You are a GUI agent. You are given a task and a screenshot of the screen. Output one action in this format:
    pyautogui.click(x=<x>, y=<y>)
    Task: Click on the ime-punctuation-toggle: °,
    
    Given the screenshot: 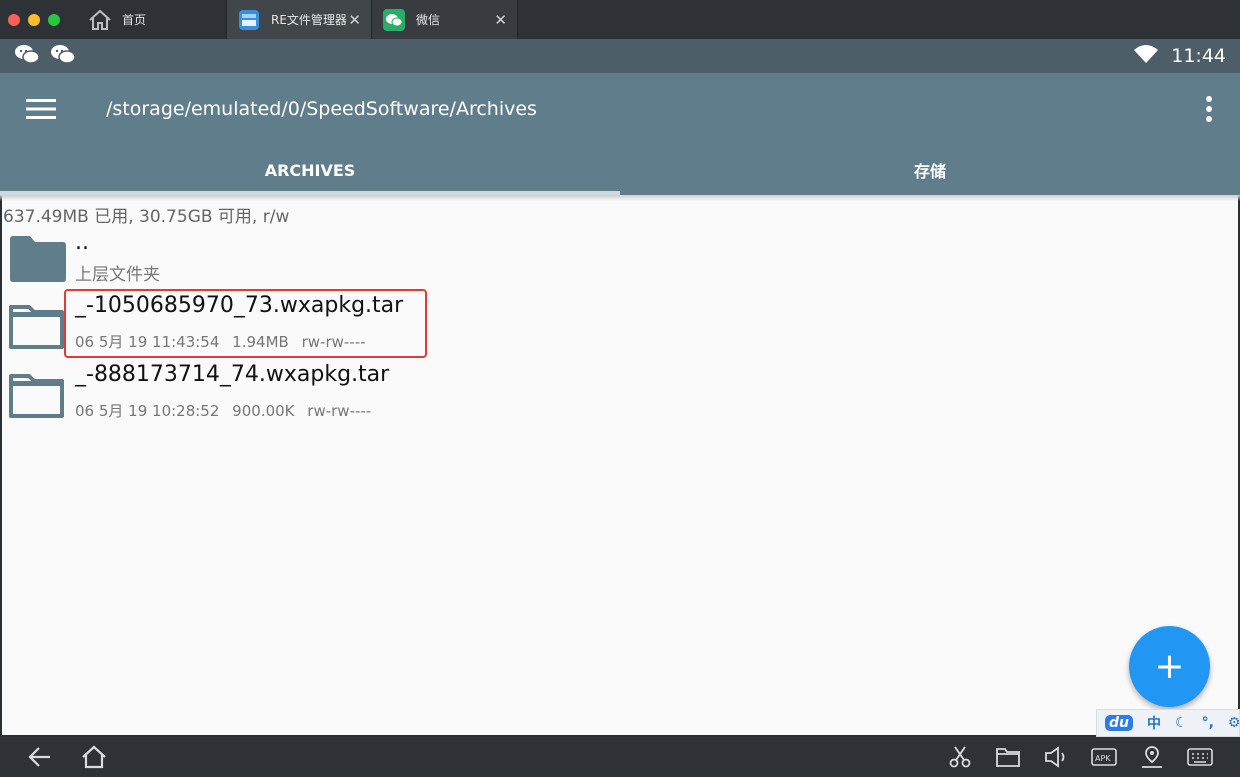 What is the action you would take?
    pyautogui.click(x=1208, y=723)
    